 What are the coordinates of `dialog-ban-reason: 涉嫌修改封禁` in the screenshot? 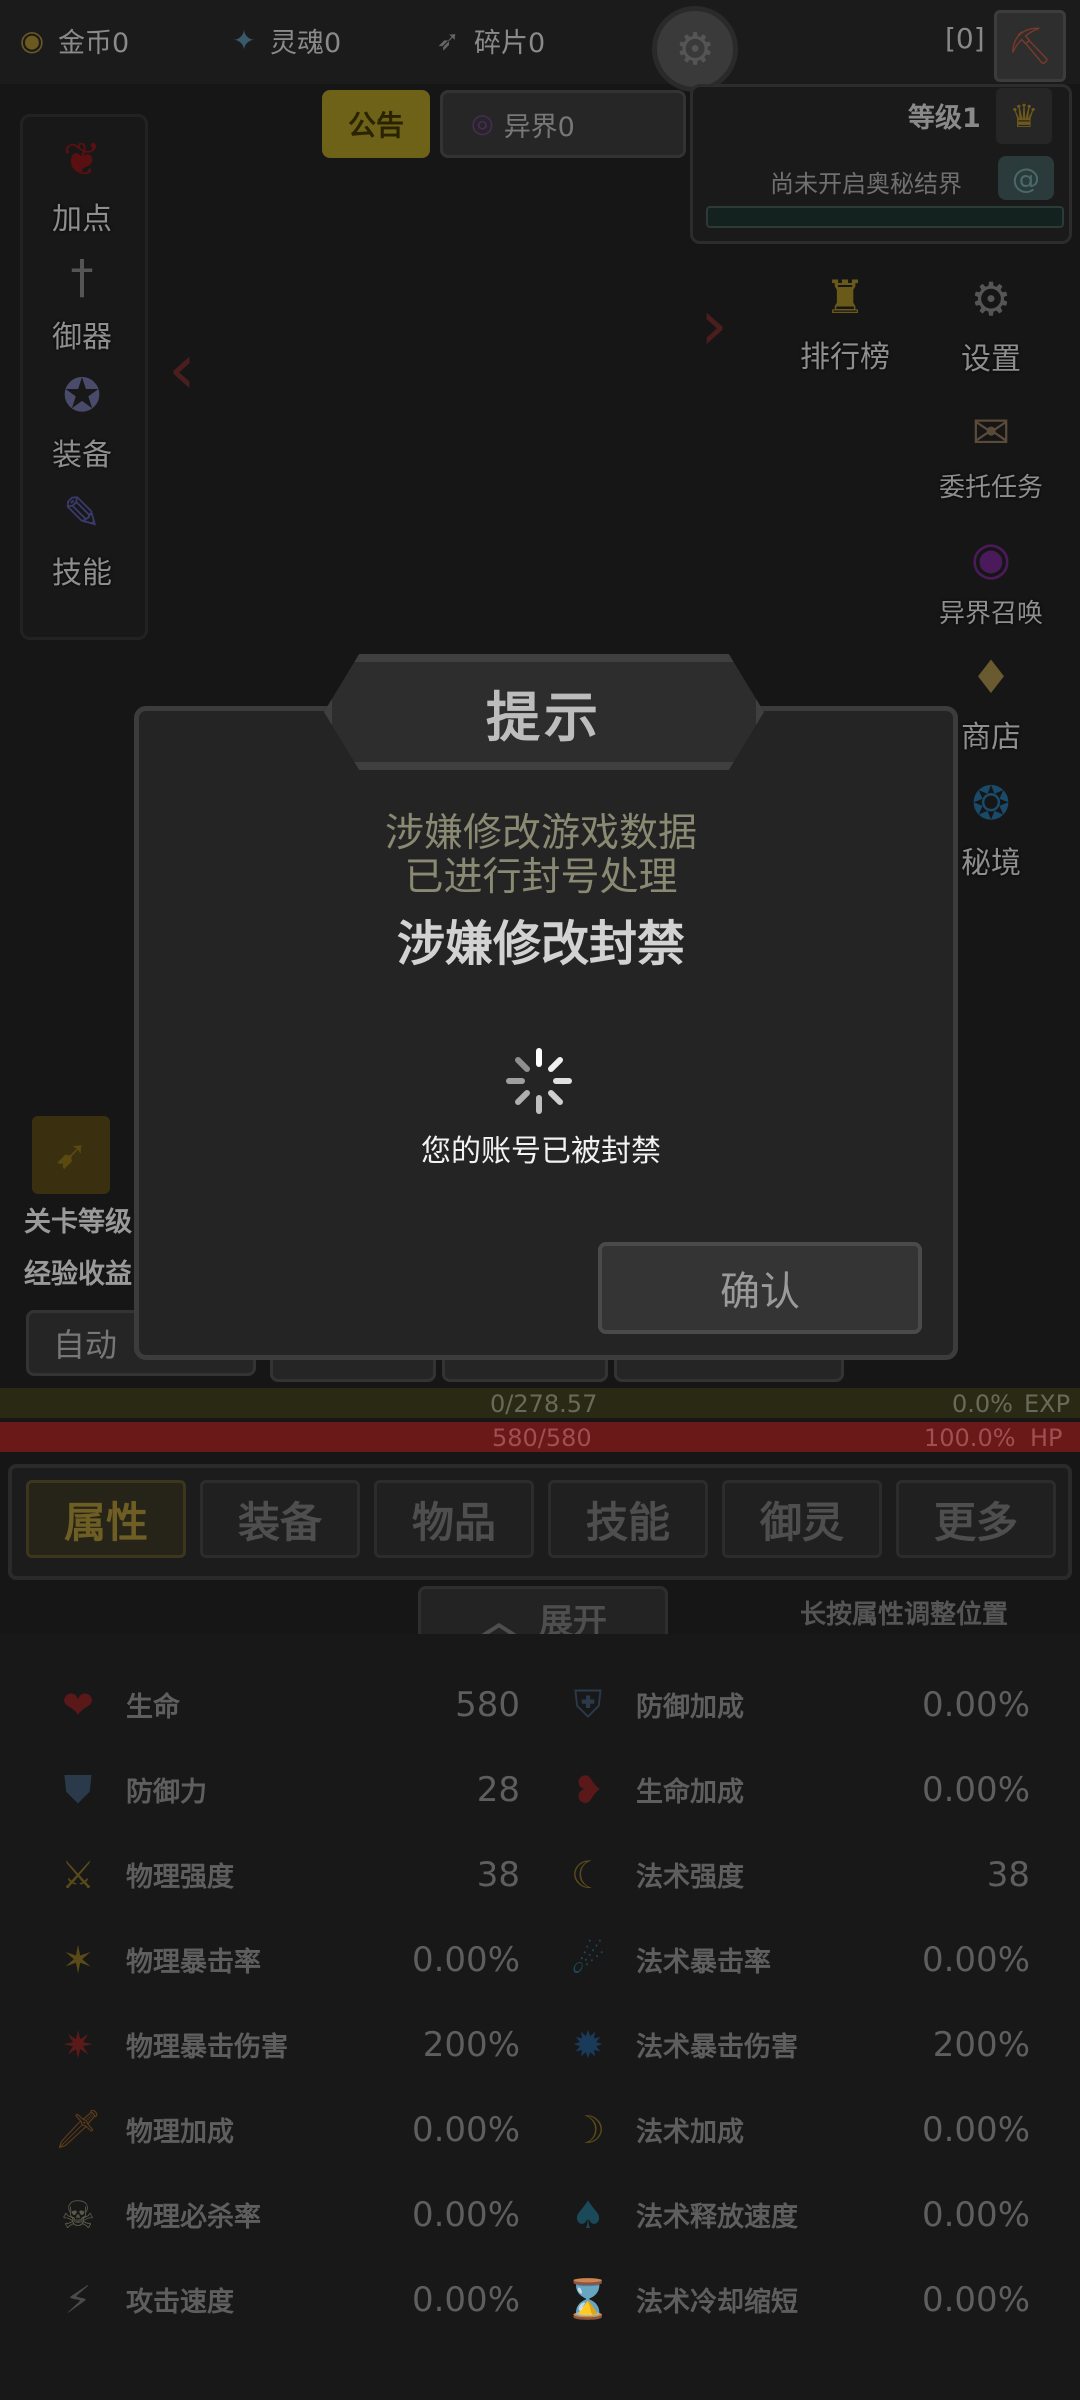 It's located at (540, 944).